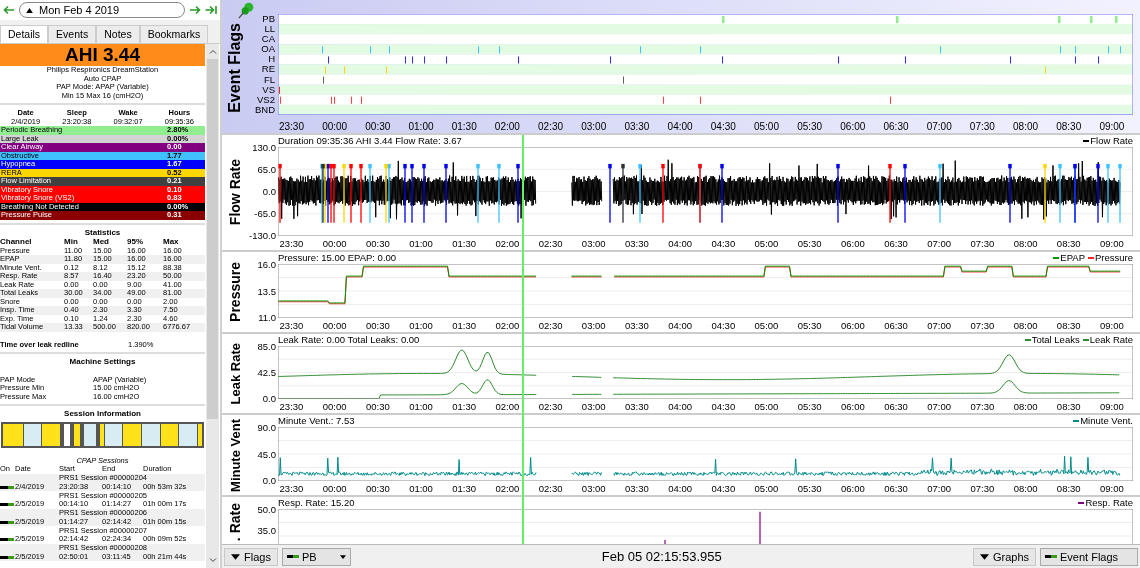  What do you see at coordinates (24, 34) in the screenshot?
I see `tab: Details` at bounding box center [24, 34].